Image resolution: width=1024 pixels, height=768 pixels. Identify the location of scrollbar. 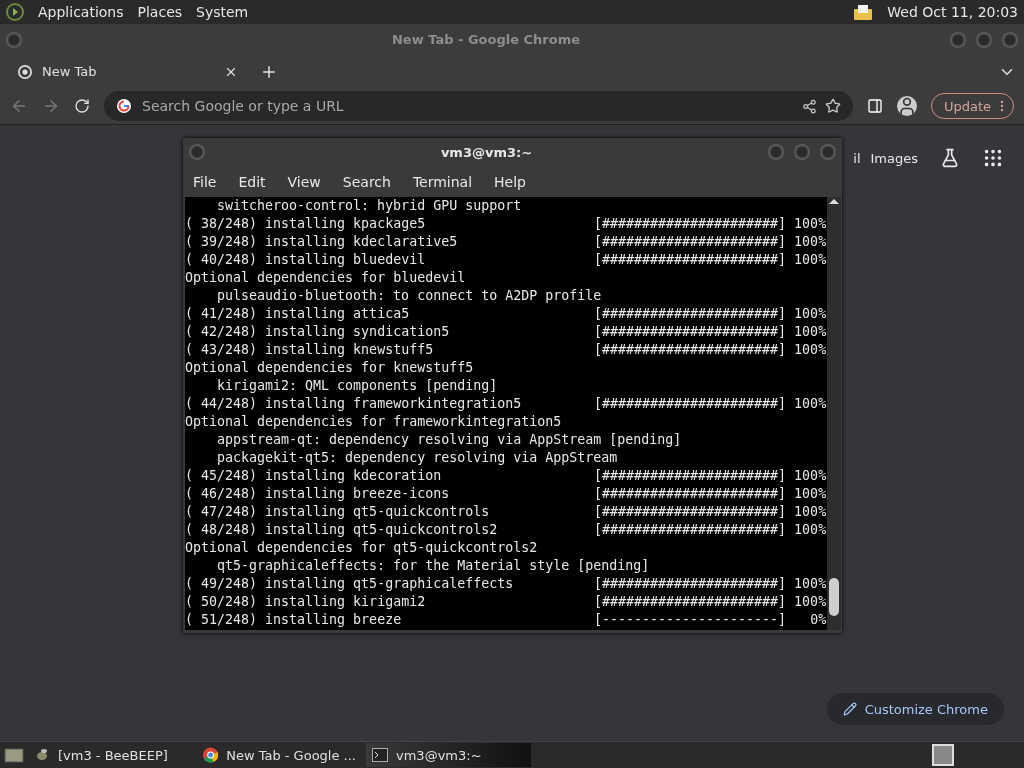
(834, 413).